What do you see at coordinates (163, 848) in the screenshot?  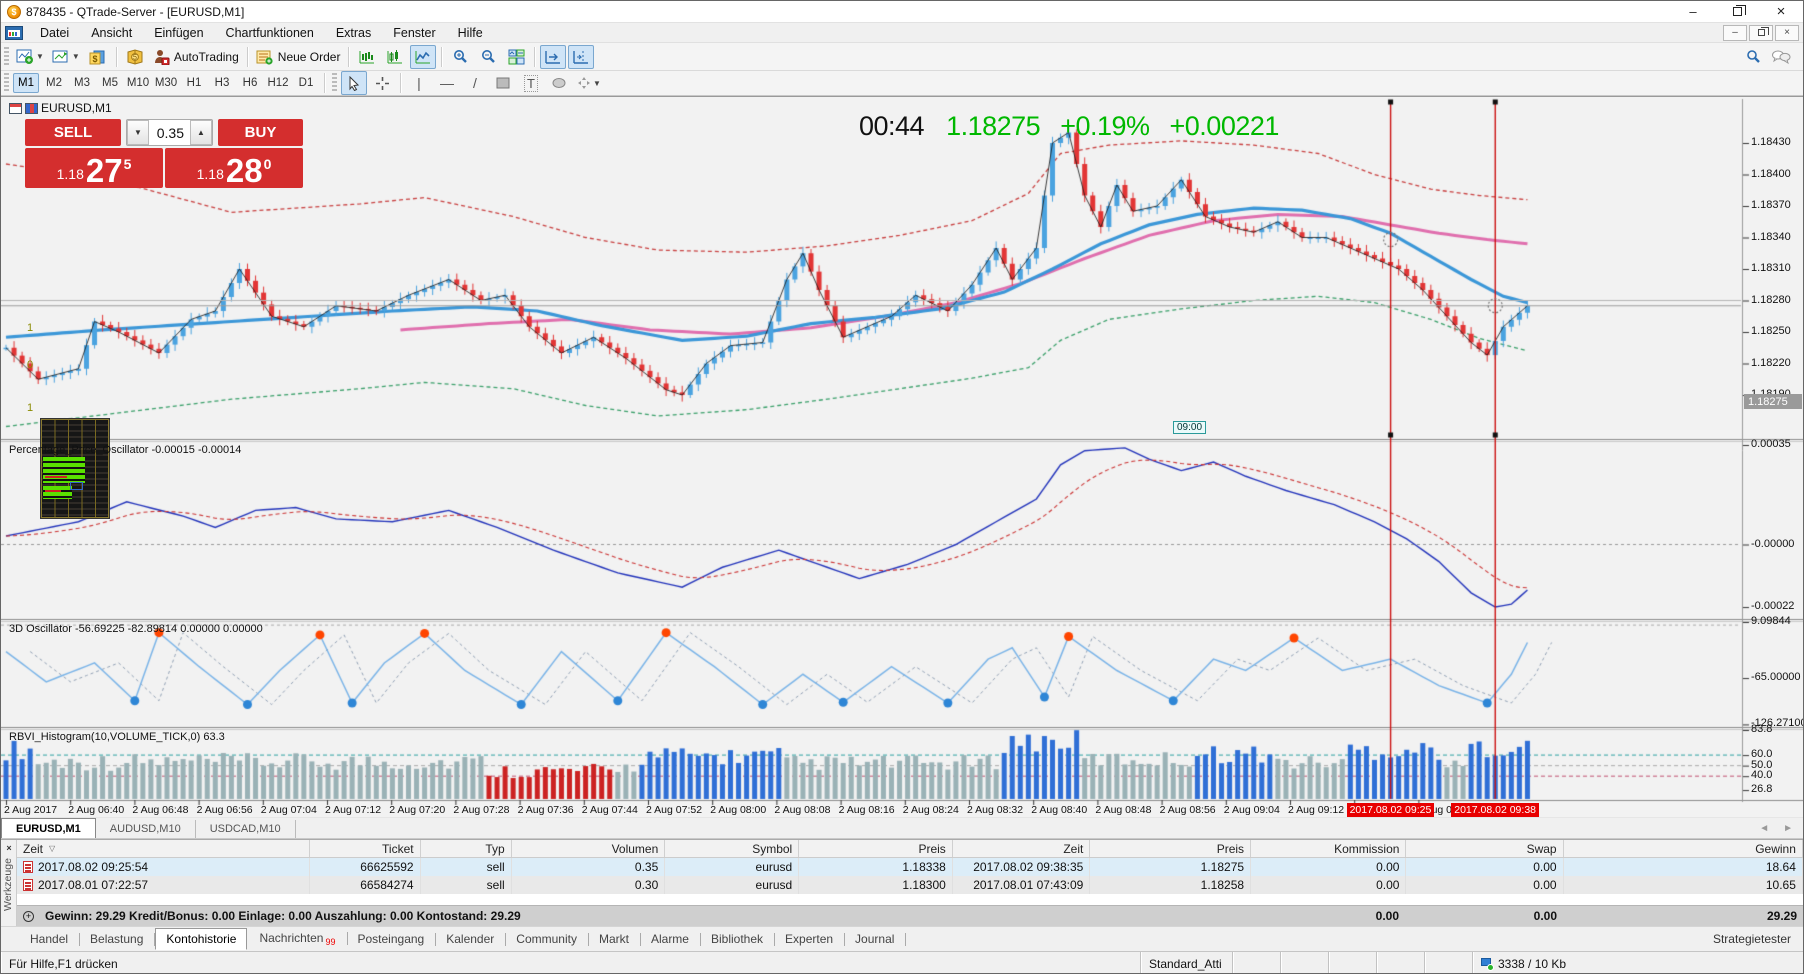 I see `column-header-zeit-0: Zeit ▽` at bounding box center [163, 848].